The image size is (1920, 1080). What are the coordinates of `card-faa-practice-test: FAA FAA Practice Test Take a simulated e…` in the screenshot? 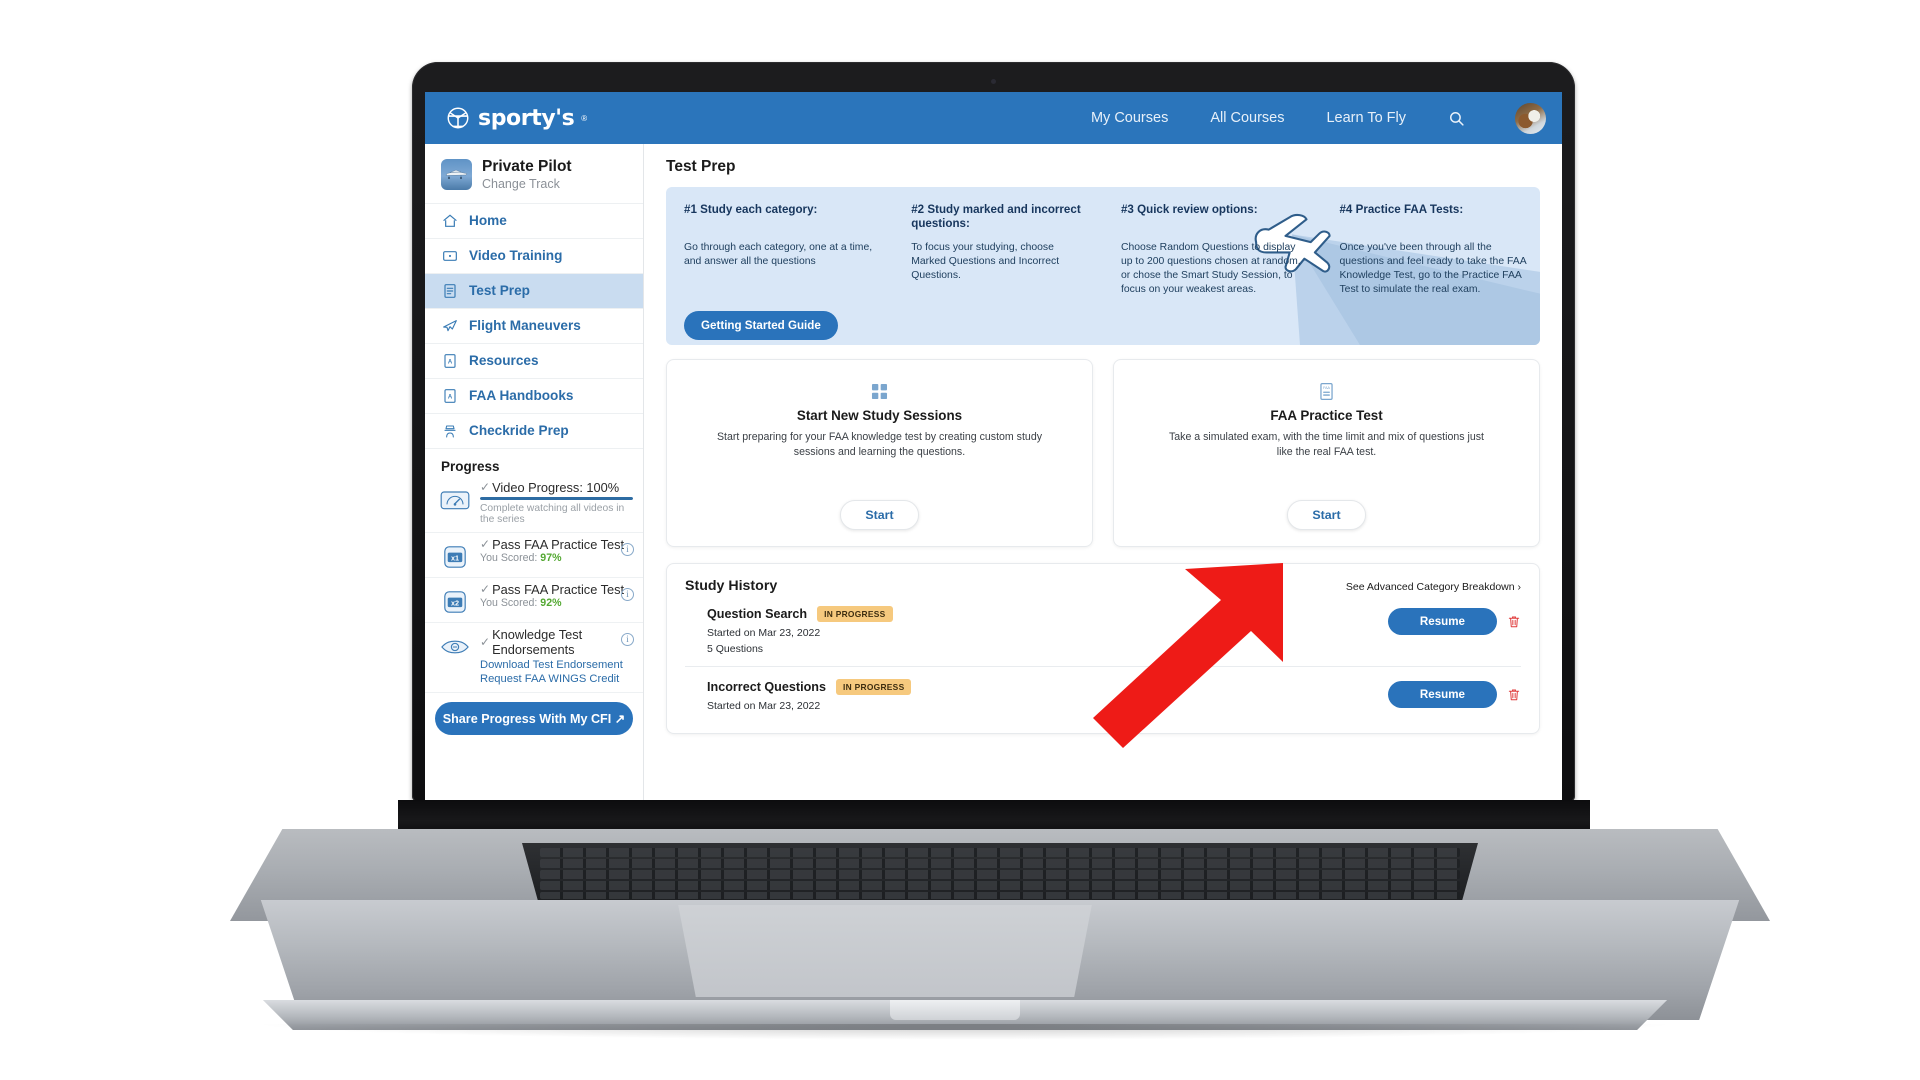 It's located at (1326, 453).